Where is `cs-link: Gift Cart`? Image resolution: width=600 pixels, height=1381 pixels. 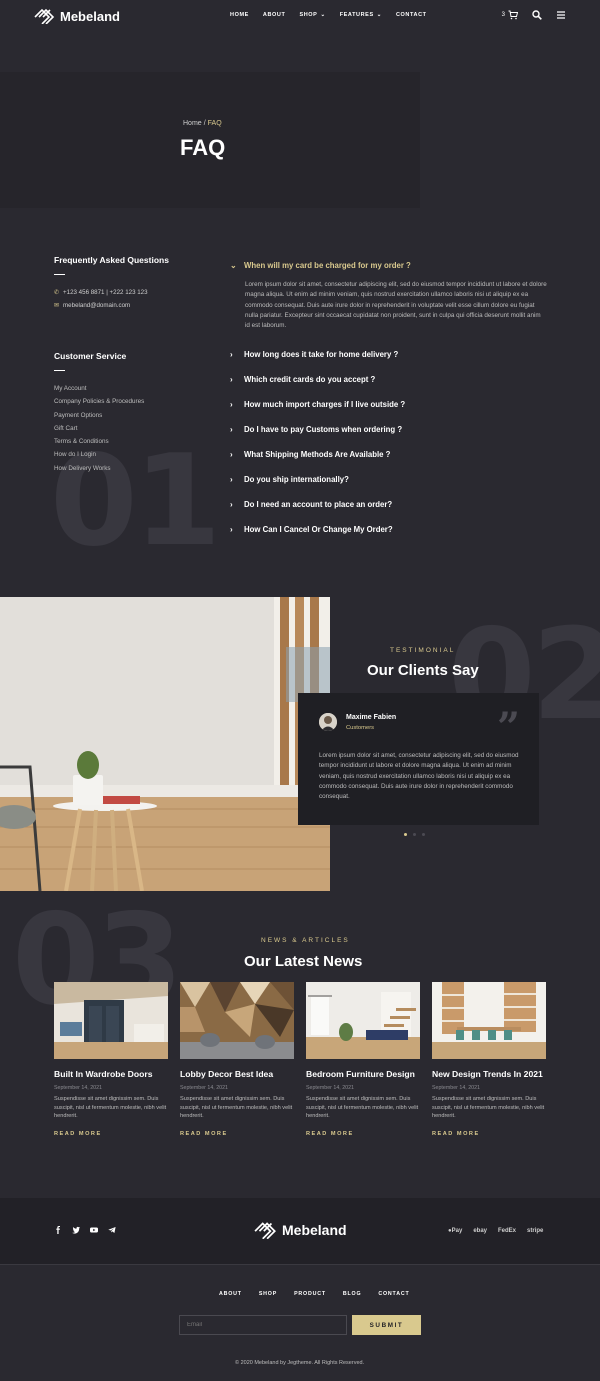
cs-link: Gift Cart is located at coordinates (99, 430).